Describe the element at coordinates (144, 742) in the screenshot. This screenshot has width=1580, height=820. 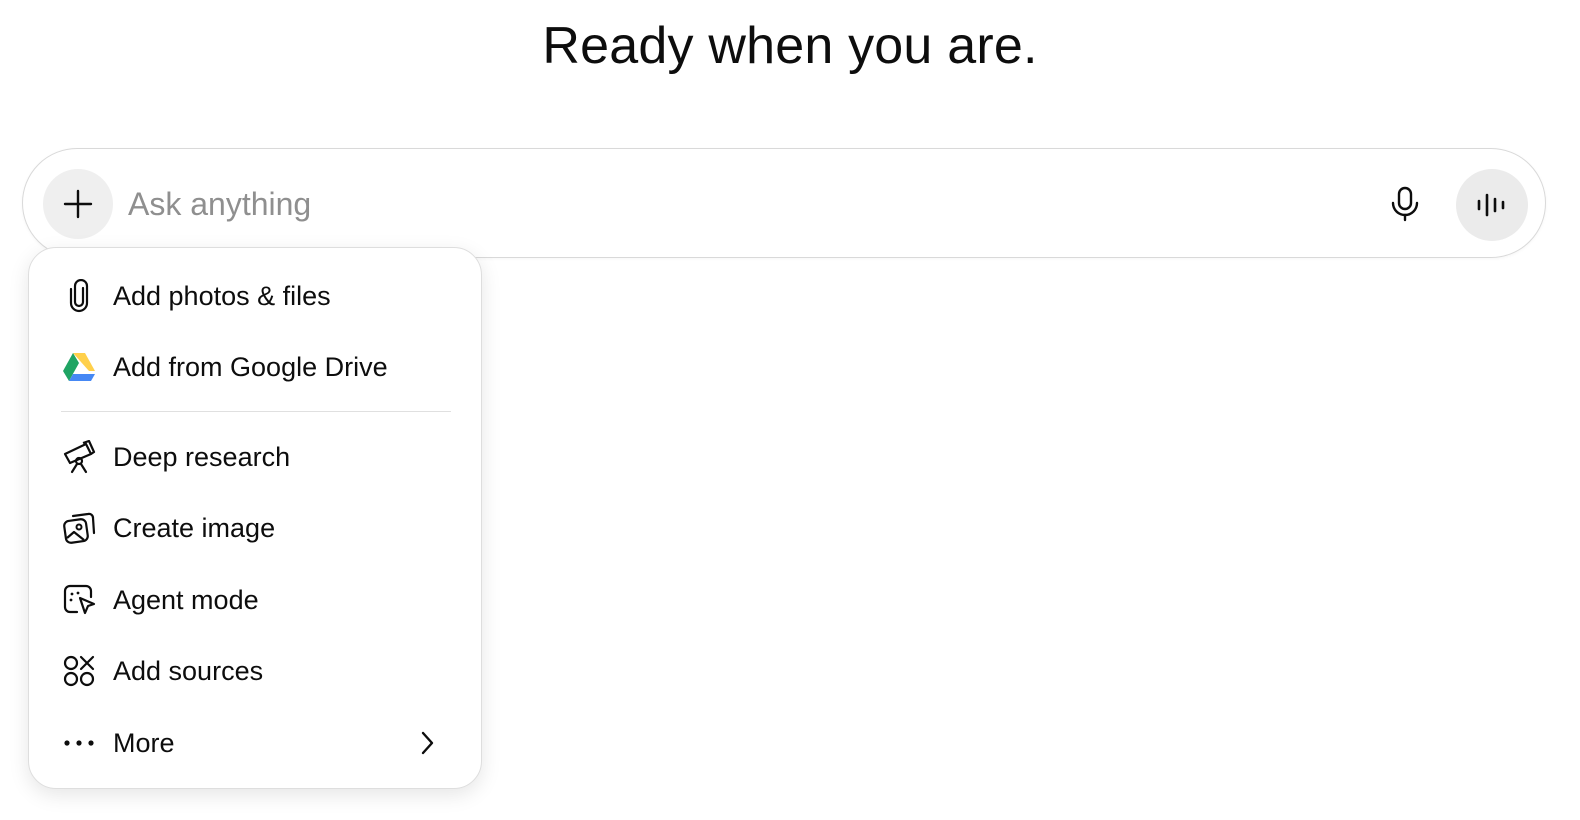
I see `menu-item-label: More` at that location.